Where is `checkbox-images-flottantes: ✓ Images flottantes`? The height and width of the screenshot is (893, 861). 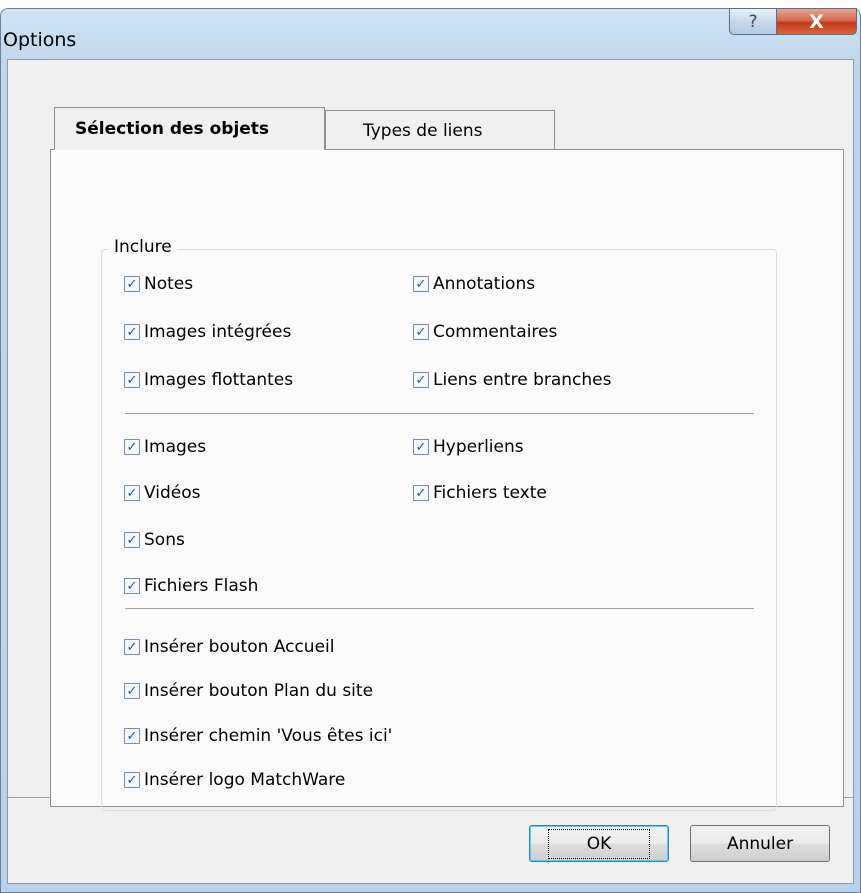
checkbox-images-flottantes: ✓ Images flottantes is located at coordinates (208, 380).